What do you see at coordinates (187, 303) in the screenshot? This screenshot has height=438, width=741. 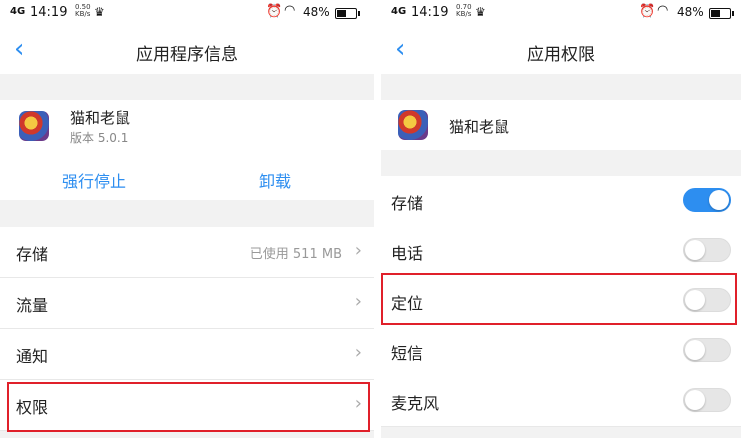 I see `settings-row-traffic: 流量 ›` at bounding box center [187, 303].